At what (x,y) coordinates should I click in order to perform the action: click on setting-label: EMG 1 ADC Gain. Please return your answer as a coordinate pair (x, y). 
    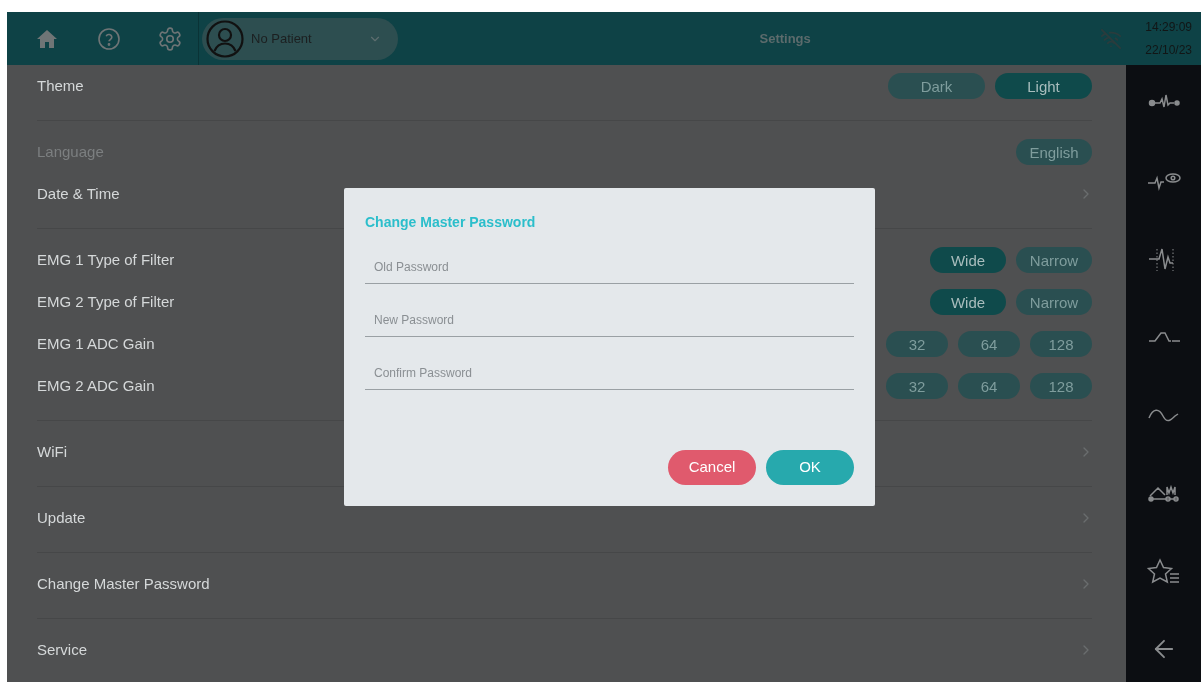
    Looking at the image, I should click on (96, 343).